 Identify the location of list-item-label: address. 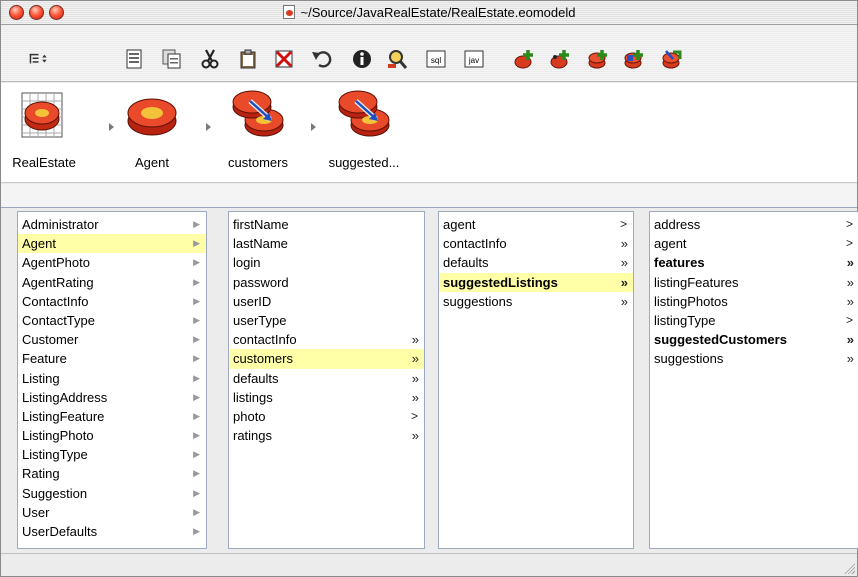
(677, 224).